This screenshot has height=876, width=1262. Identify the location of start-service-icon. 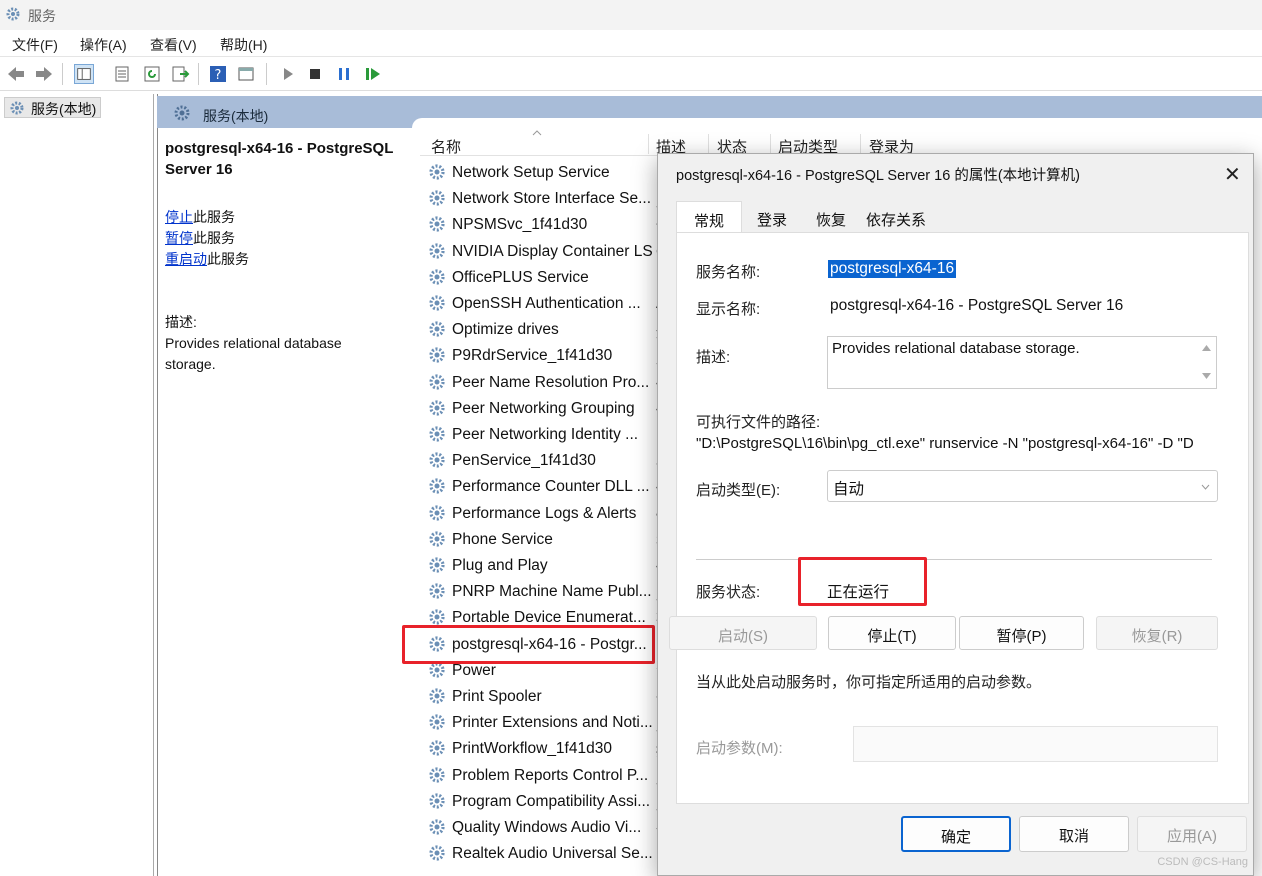
(288, 74).